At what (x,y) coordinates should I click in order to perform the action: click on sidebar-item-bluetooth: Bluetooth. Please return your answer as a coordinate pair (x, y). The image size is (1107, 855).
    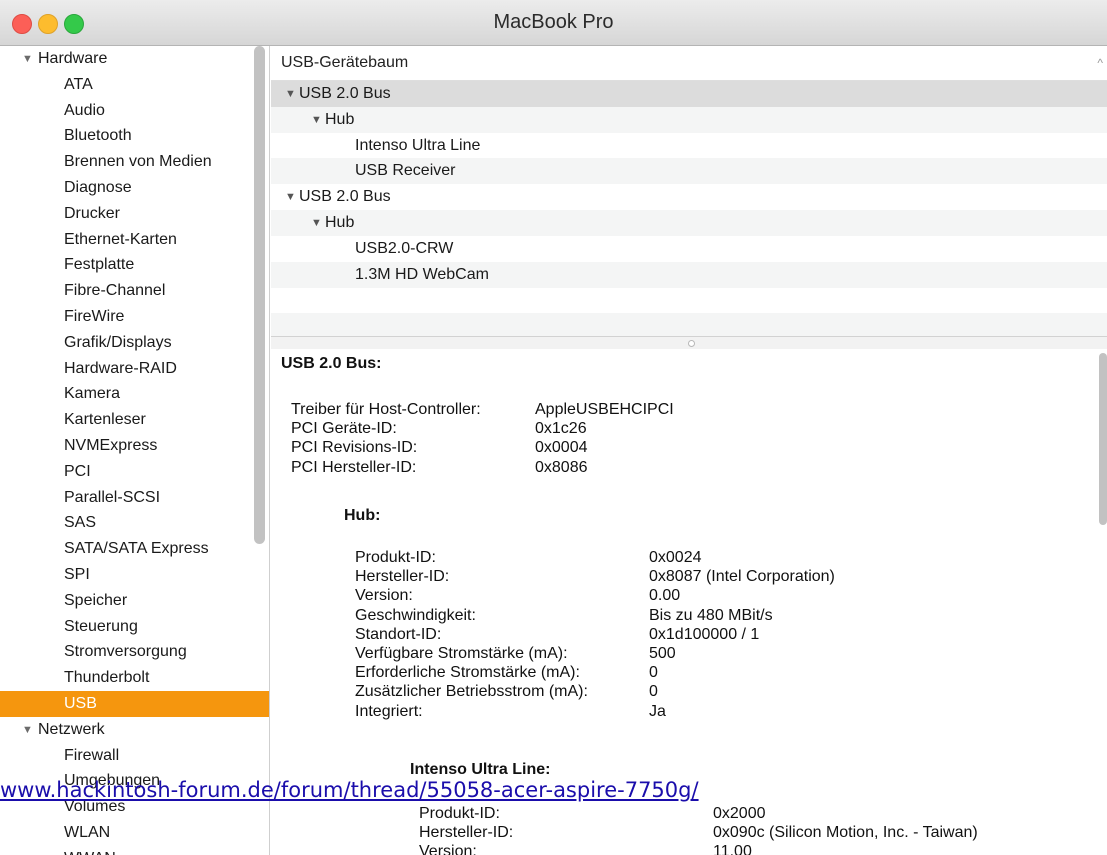
    Looking at the image, I should click on (134, 136).